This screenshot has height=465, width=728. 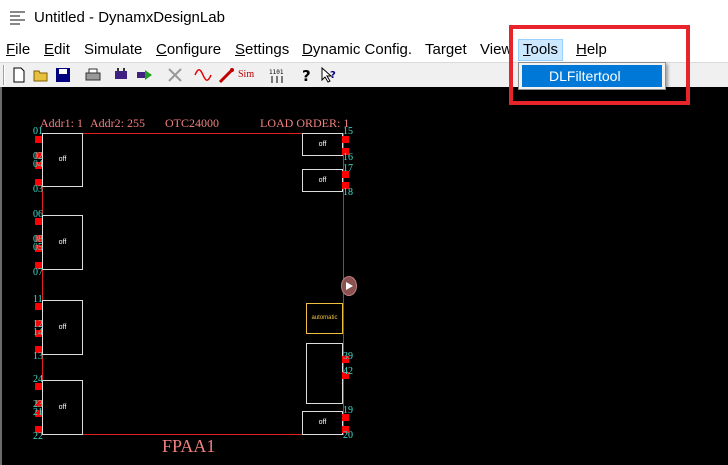 I want to click on pin-label-16: 16, so click(x=348, y=157).